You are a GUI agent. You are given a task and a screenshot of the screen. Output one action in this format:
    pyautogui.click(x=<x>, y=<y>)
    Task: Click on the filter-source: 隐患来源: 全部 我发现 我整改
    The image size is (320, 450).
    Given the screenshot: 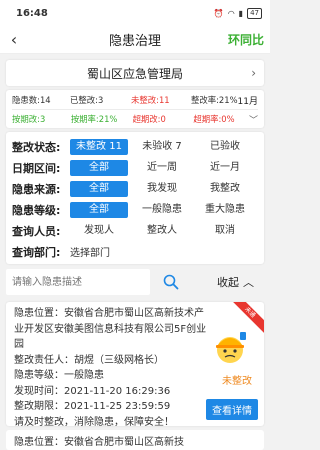 What is the action you would take?
    pyautogui.click(x=135, y=188)
    